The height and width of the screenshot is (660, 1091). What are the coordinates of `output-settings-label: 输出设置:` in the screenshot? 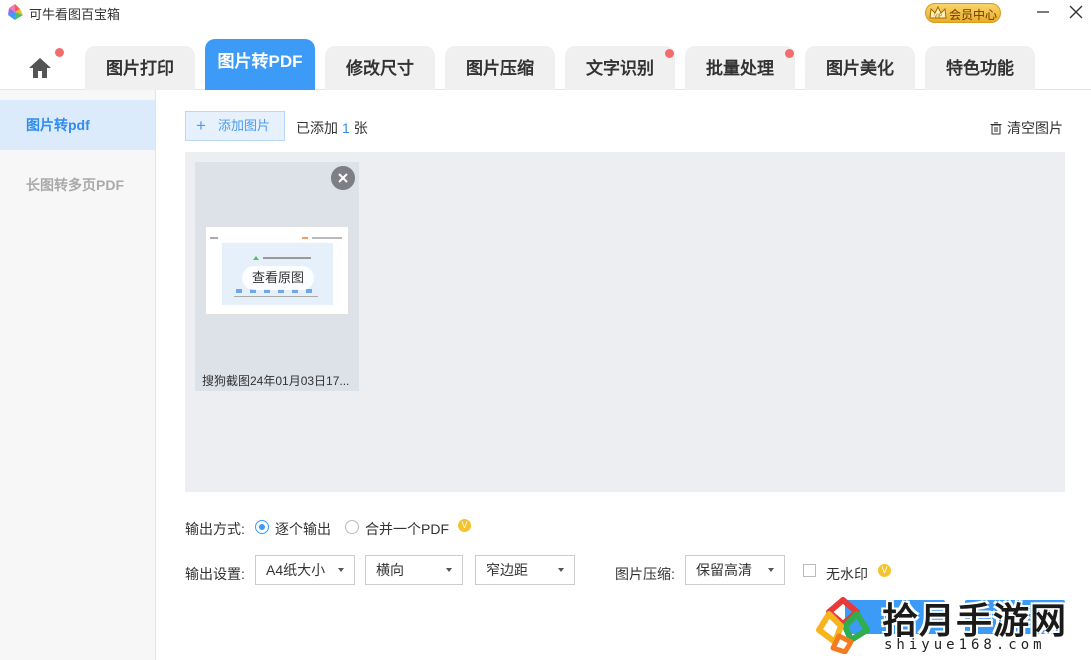 It's located at (215, 574).